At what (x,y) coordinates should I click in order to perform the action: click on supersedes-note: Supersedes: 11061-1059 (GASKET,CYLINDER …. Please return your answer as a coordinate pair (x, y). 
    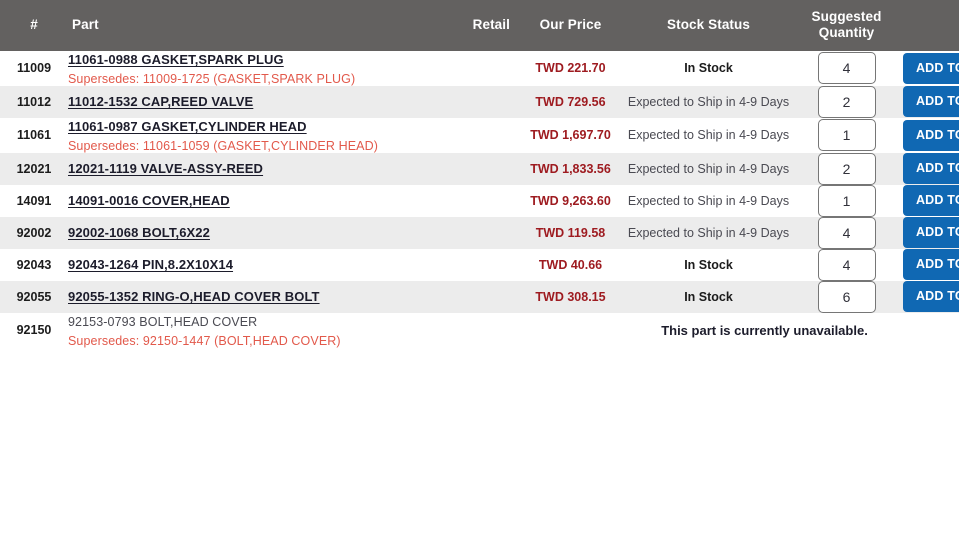
    Looking at the image, I should click on (223, 145).